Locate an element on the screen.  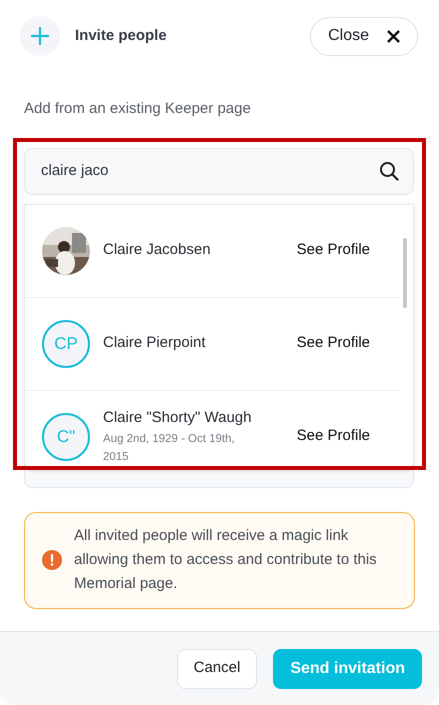
person-name: Claire Jacobsen is located at coordinates (157, 250).